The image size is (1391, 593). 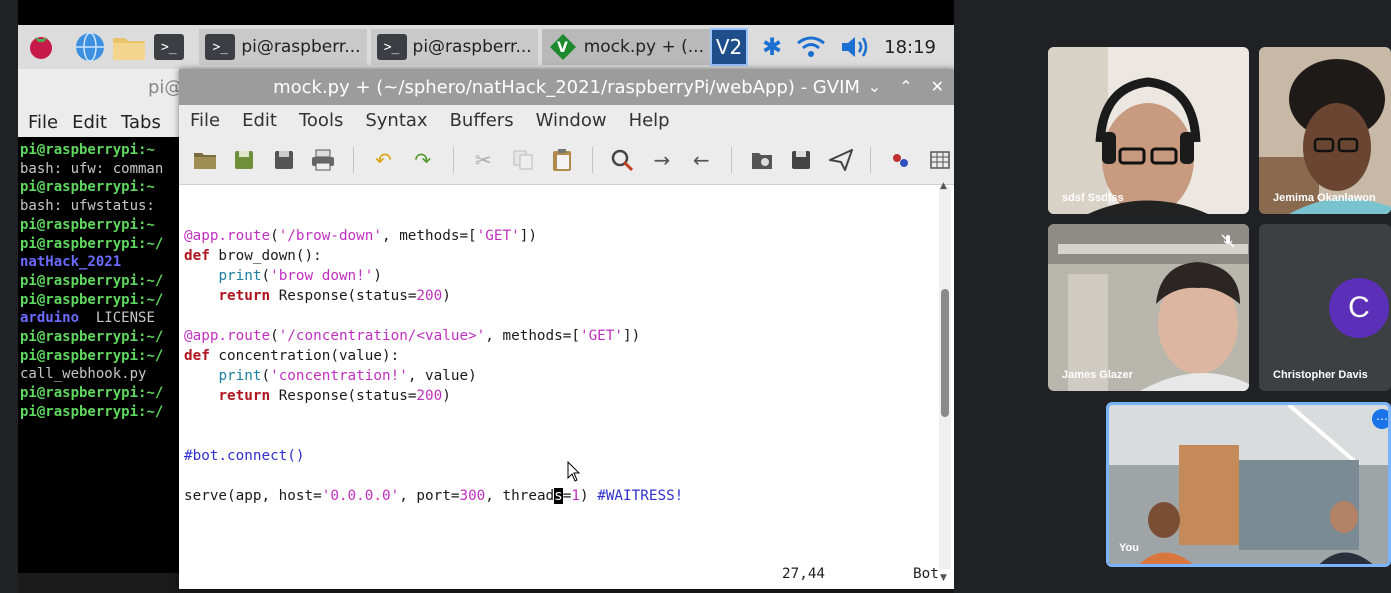 I want to click on scroll-up-icon: ▲, so click(x=943, y=186).